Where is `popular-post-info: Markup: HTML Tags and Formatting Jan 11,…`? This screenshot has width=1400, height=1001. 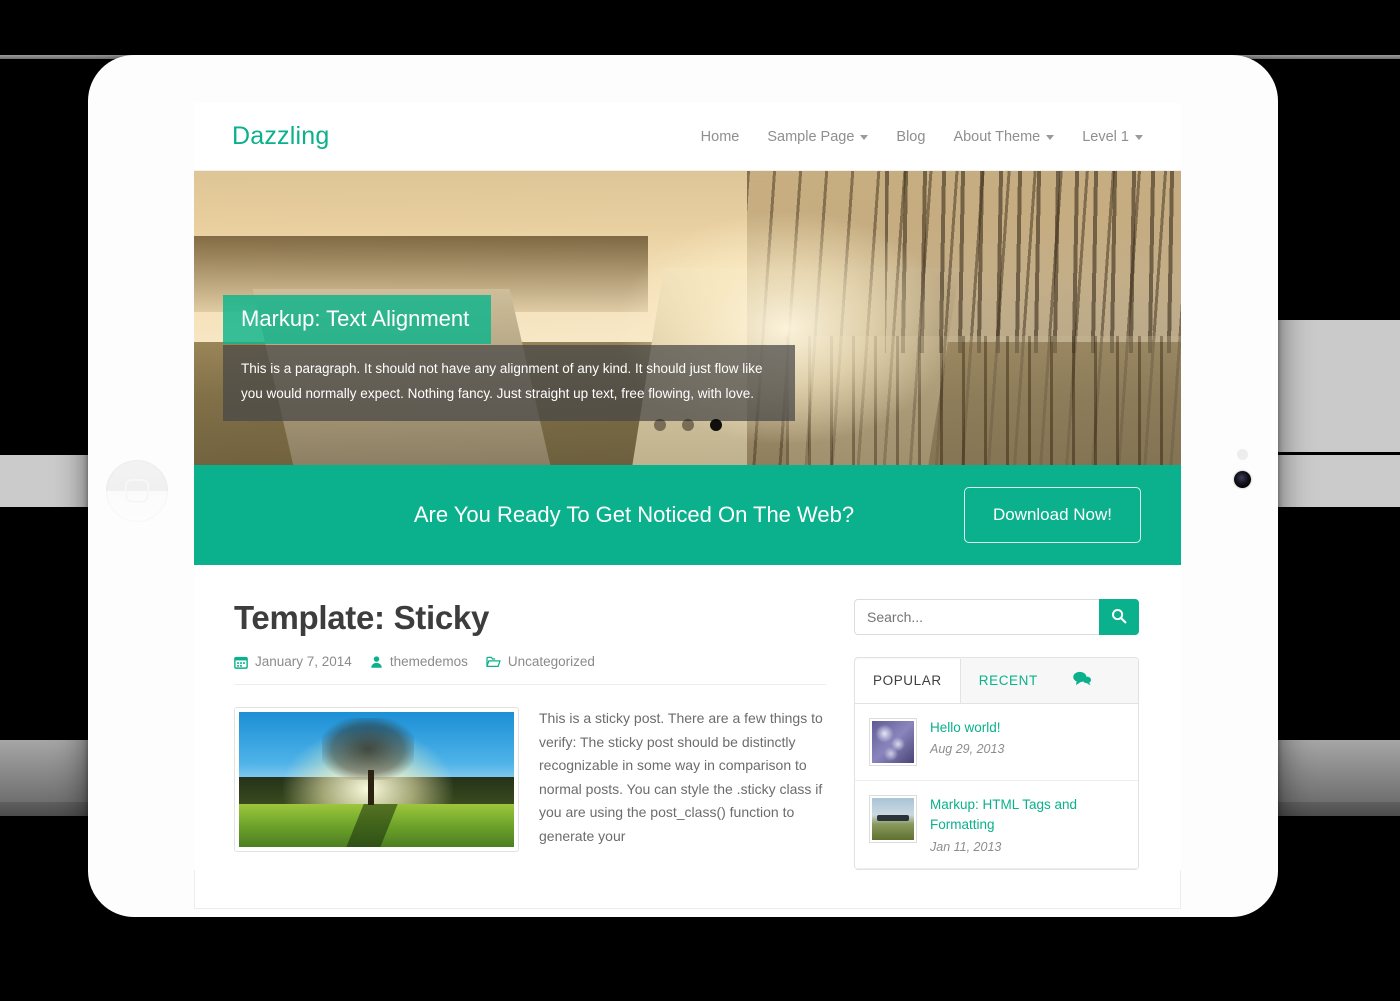
popular-post-info: Markup: HTML Tags and Formatting Jan 11,… is located at coordinates (1027, 824).